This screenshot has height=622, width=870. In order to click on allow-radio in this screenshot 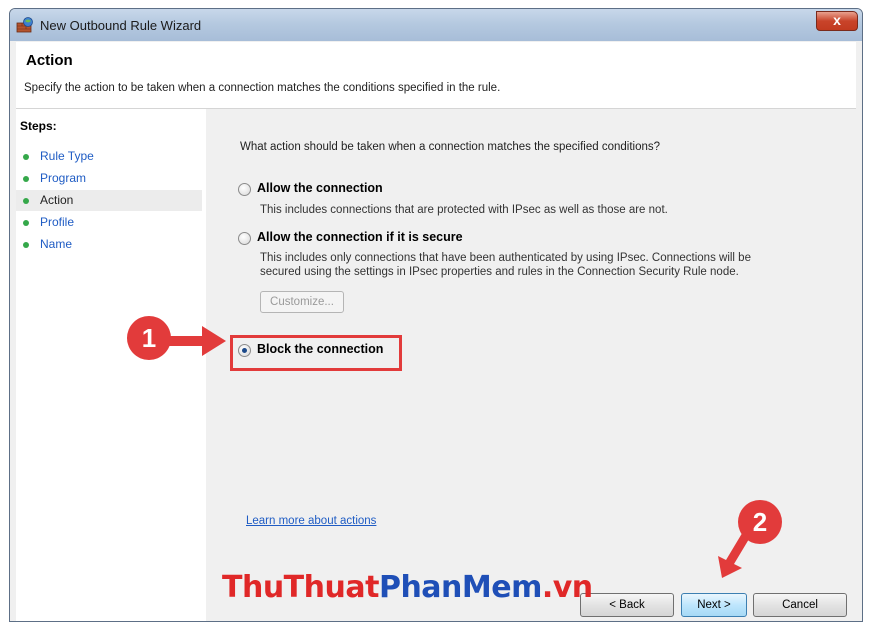, I will do `click(244, 189)`.